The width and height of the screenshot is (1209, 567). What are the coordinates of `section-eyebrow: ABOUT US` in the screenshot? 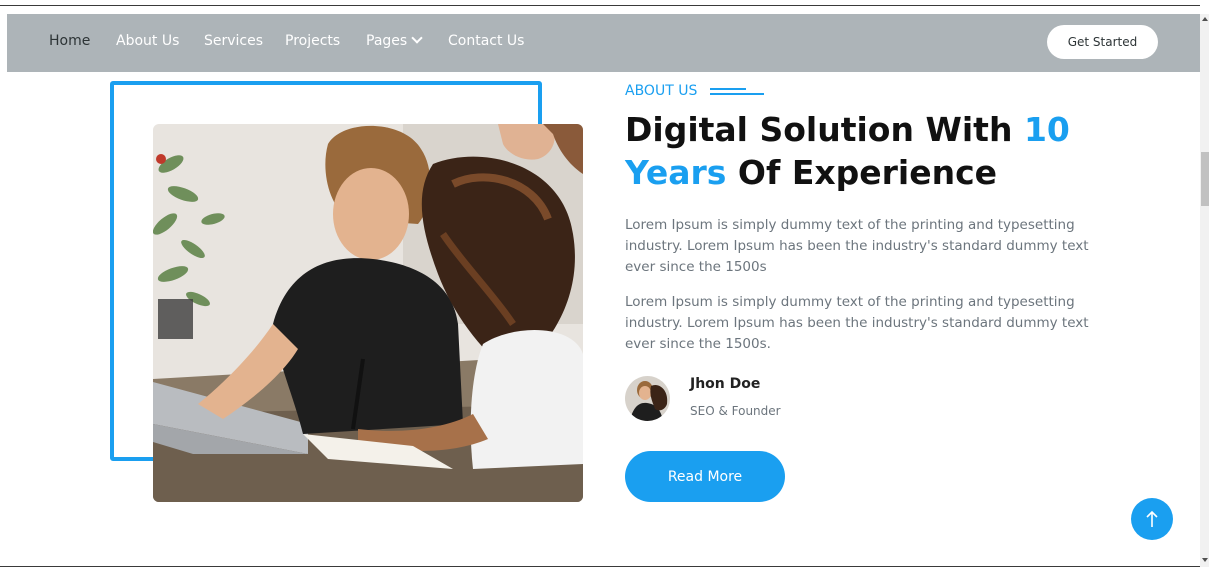 It's located at (695, 91).